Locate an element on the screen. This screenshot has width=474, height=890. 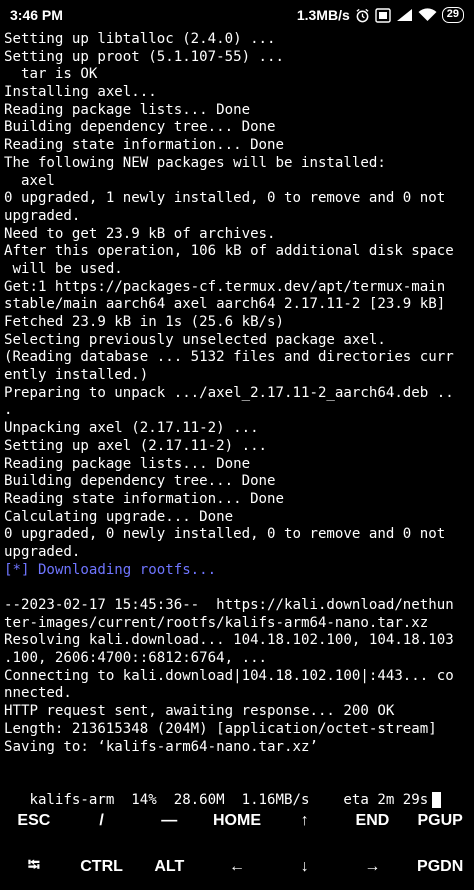
extra-key-row1-4: ↑ is located at coordinates (305, 821).